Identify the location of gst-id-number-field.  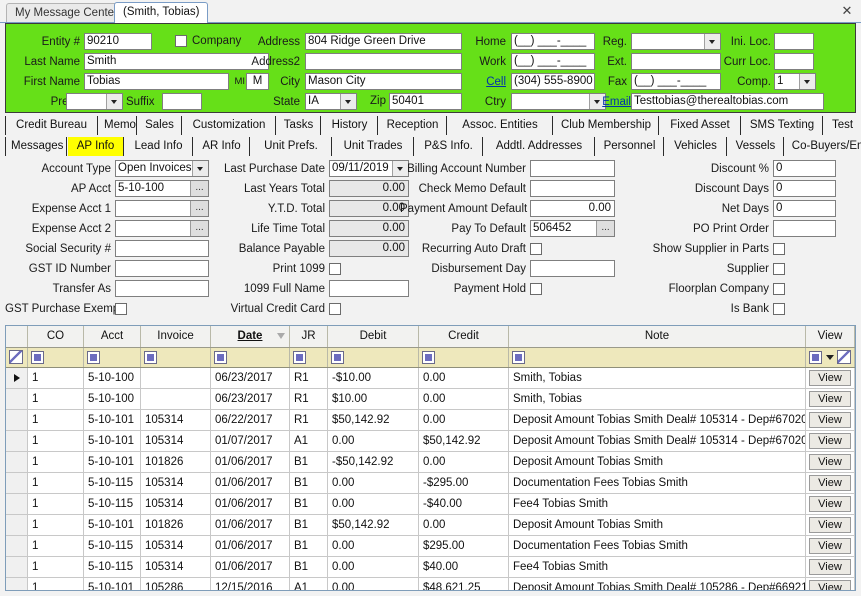
(162, 268).